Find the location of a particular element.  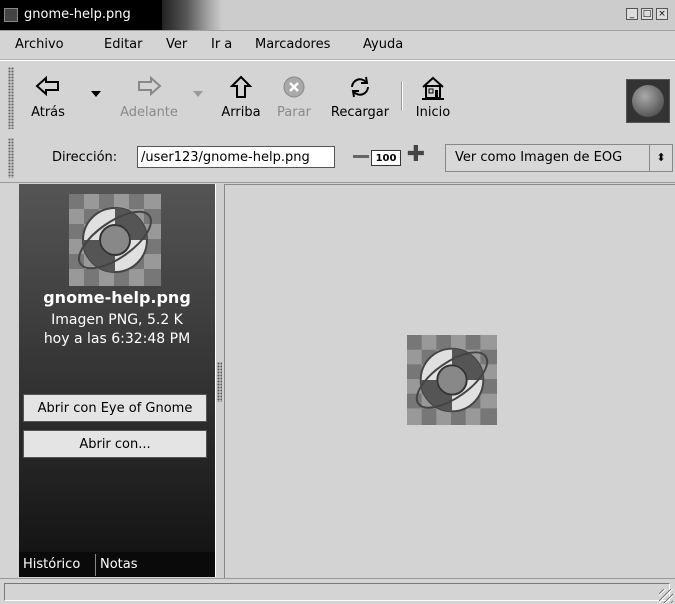

home-label: Inicio is located at coordinates (433, 112).